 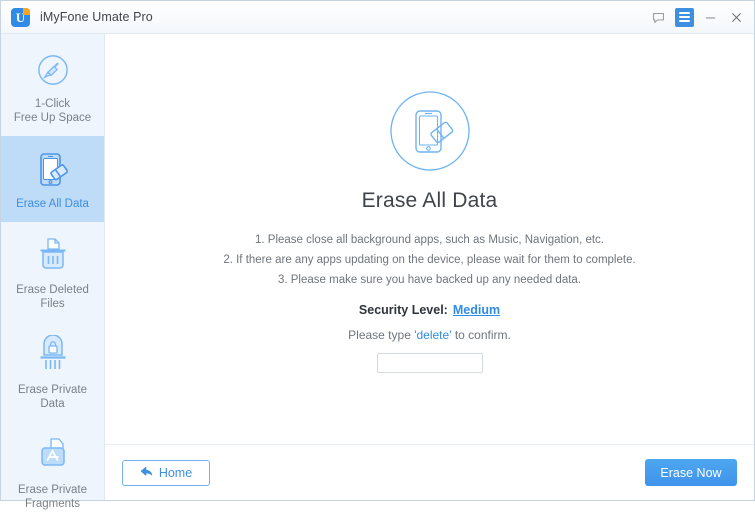 I want to click on confirm-keyword: 'delete', so click(x=433, y=335).